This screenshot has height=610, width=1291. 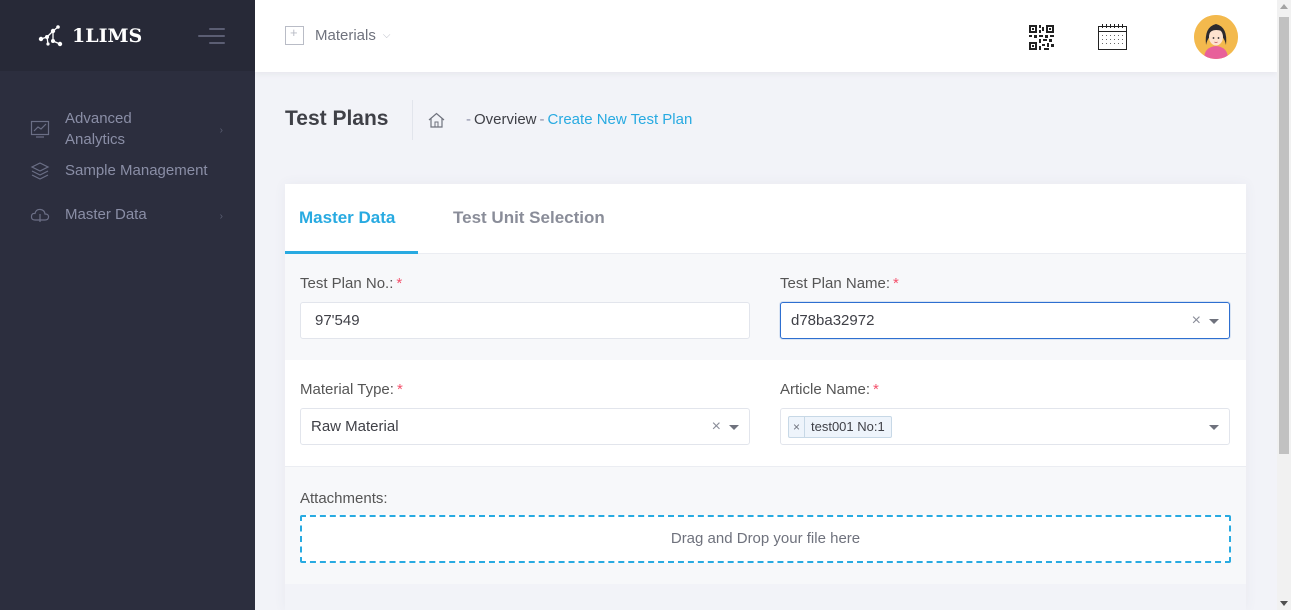 I want to click on calendar-icon, so click(x=1112, y=37).